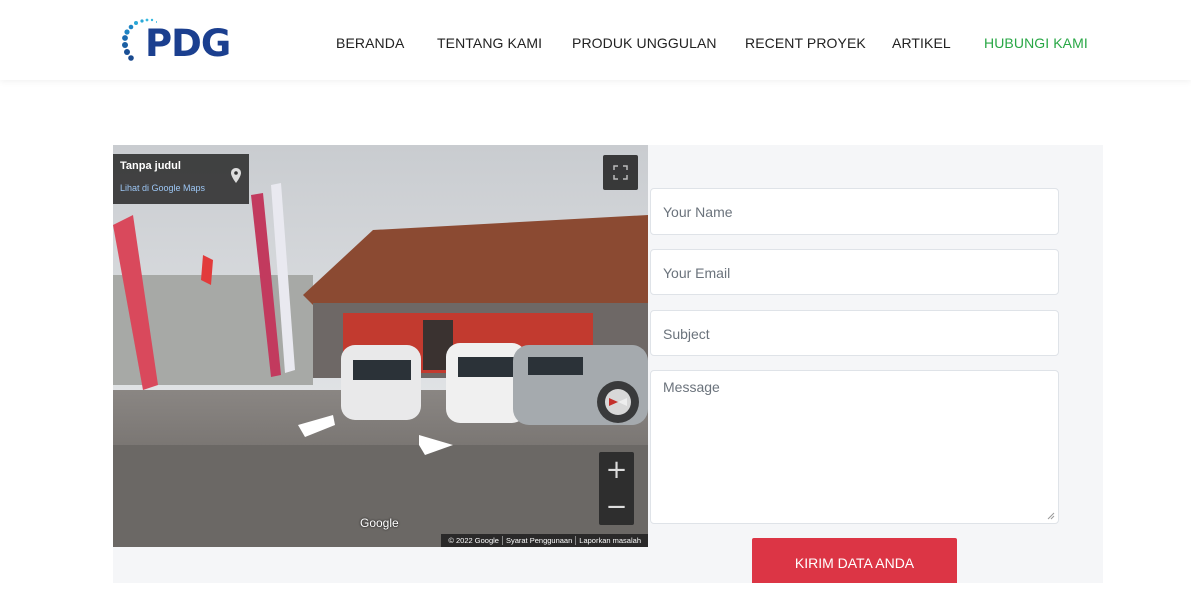  I want to click on map-copyright: © 2022 Google, so click(473, 540).